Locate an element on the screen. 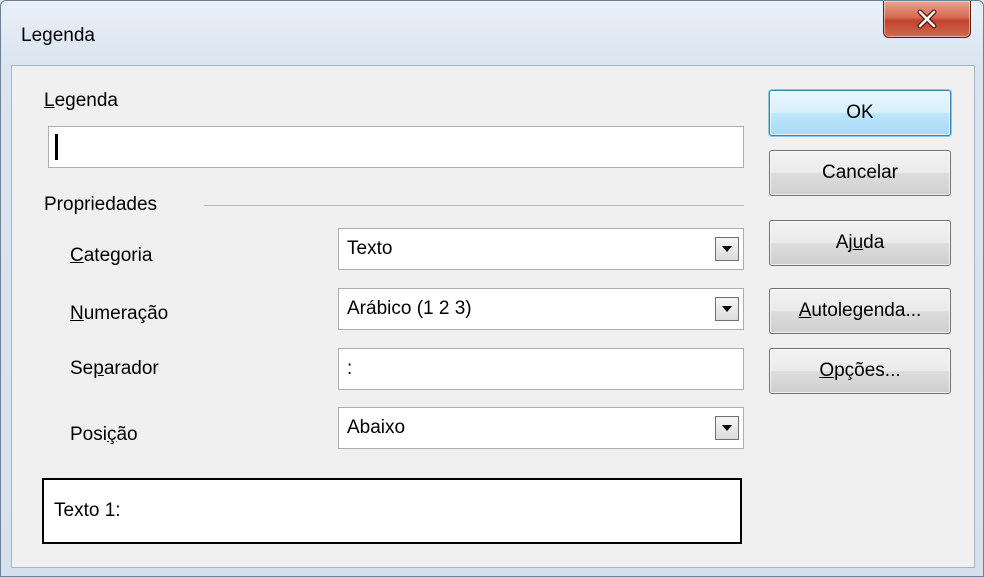 The height and width of the screenshot is (577, 984). position-dropdown-button is located at coordinates (727, 428).